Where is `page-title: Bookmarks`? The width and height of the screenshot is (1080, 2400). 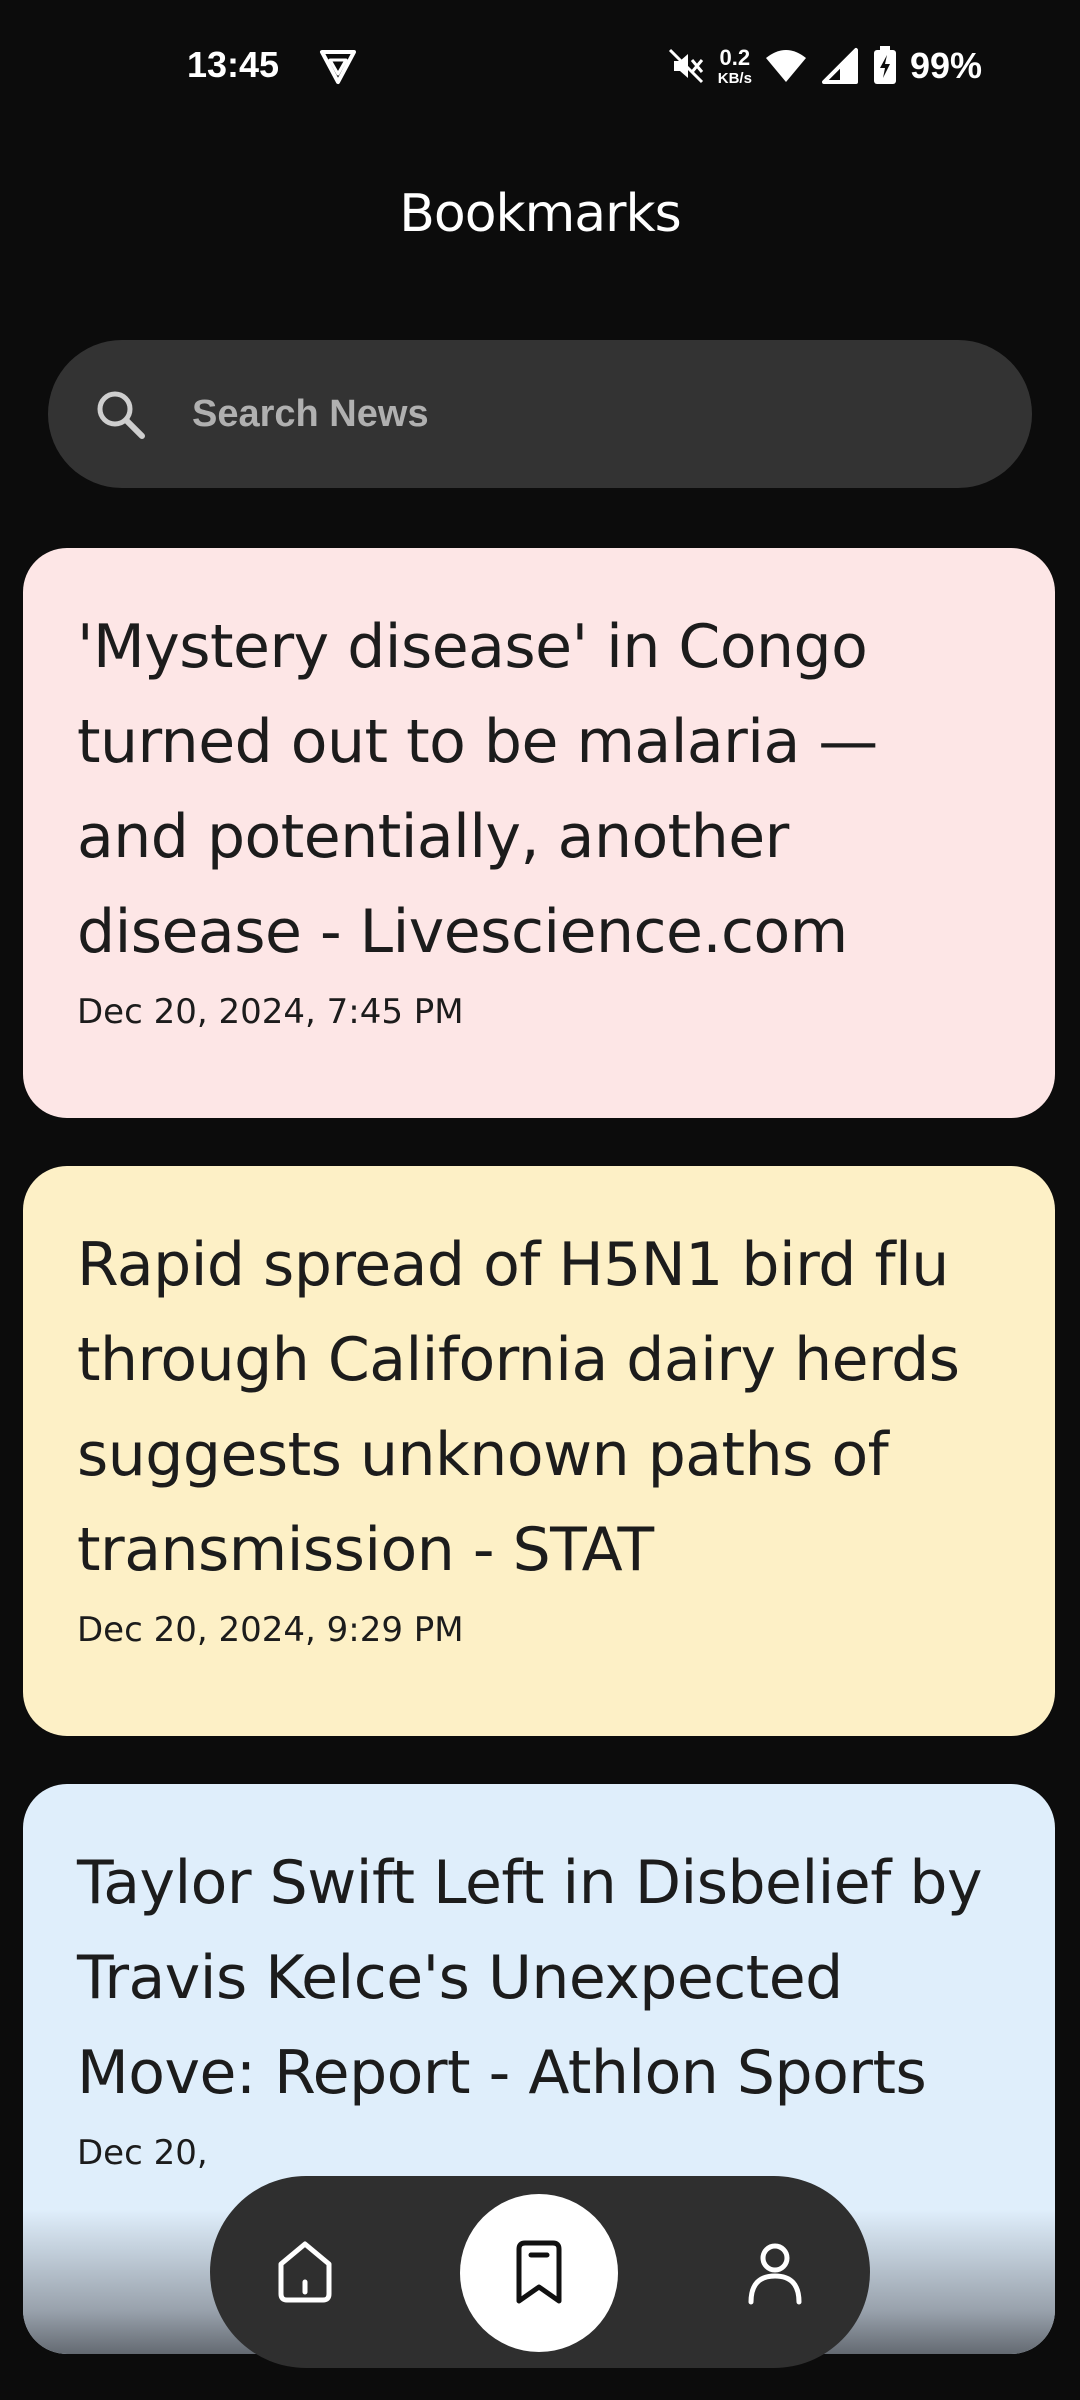 page-title: Bookmarks is located at coordinates (540, 214).